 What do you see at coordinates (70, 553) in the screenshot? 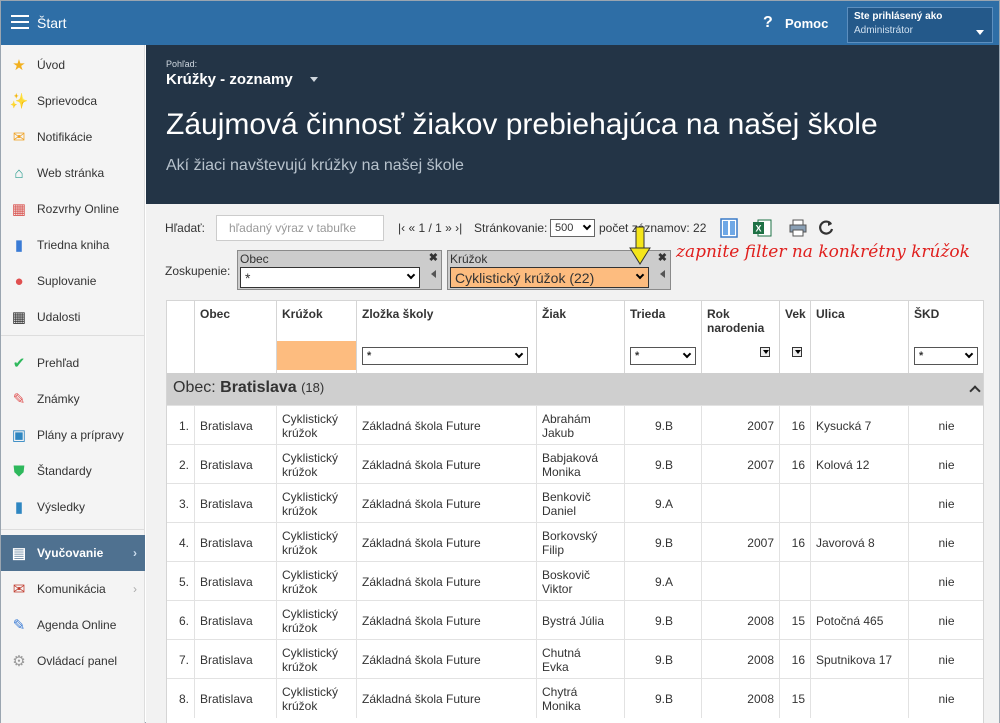
I see `sidebar-item-label: Vyučovanie` at bounding box center [70, 553].